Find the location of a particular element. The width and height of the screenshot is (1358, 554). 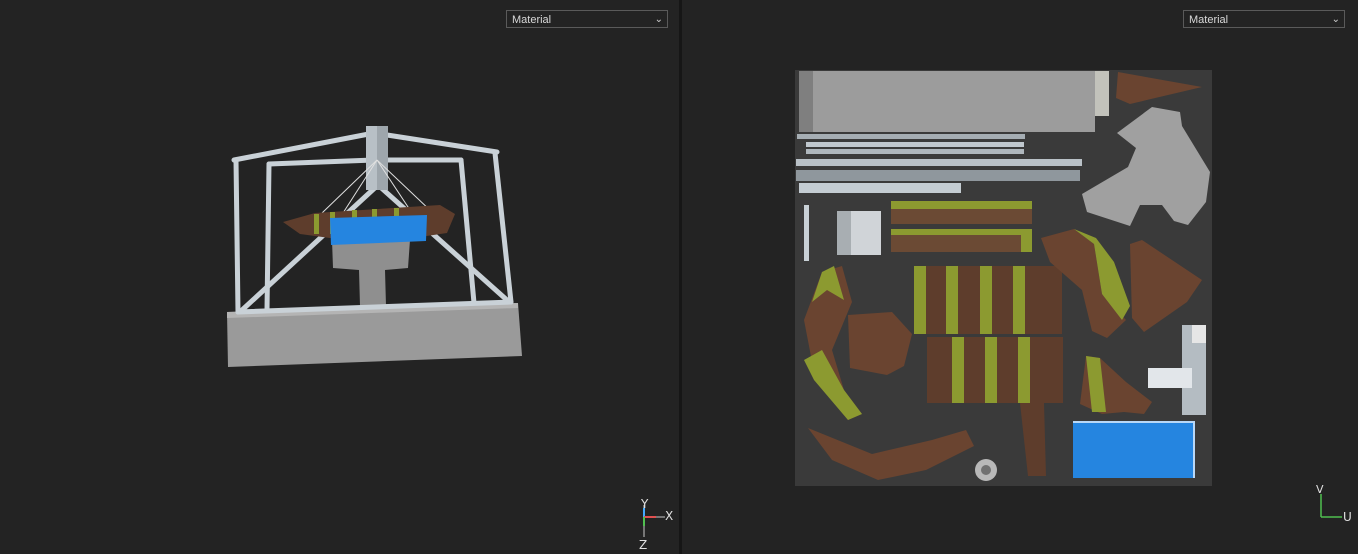

uv-island-water is located at coordinates (1134, 449).